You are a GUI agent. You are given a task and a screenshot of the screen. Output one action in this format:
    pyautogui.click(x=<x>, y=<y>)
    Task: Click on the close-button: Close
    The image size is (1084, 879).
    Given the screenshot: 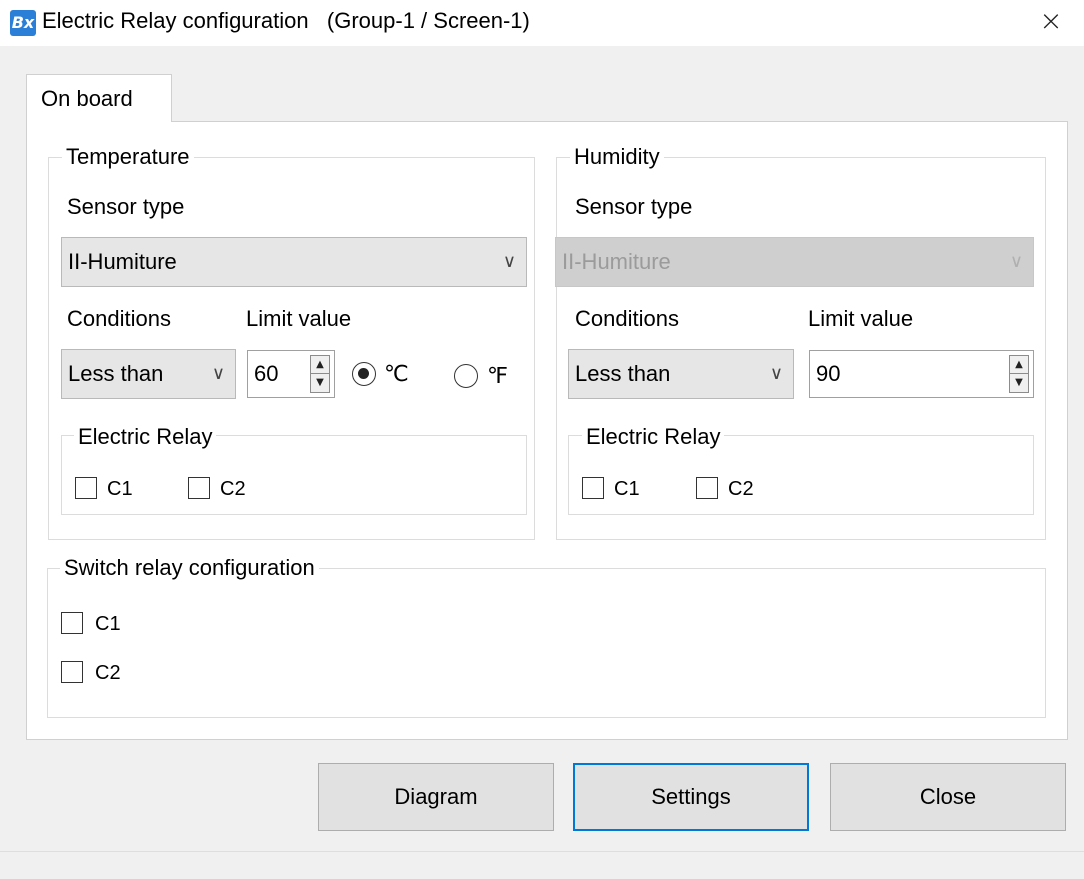 What is the action you would take?
    pyautogui.click(x=948, y=797)
    